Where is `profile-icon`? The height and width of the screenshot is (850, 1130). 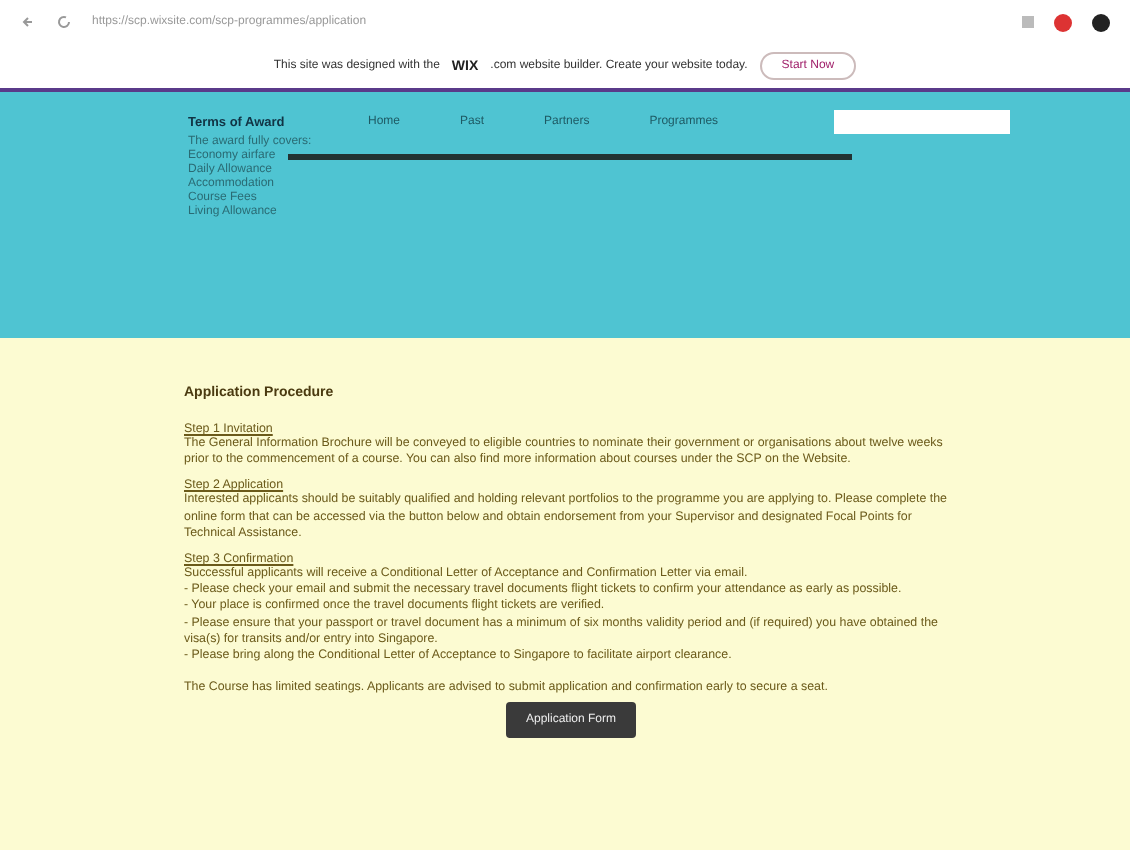
profile-icon is located at coordinates (1101, 22).